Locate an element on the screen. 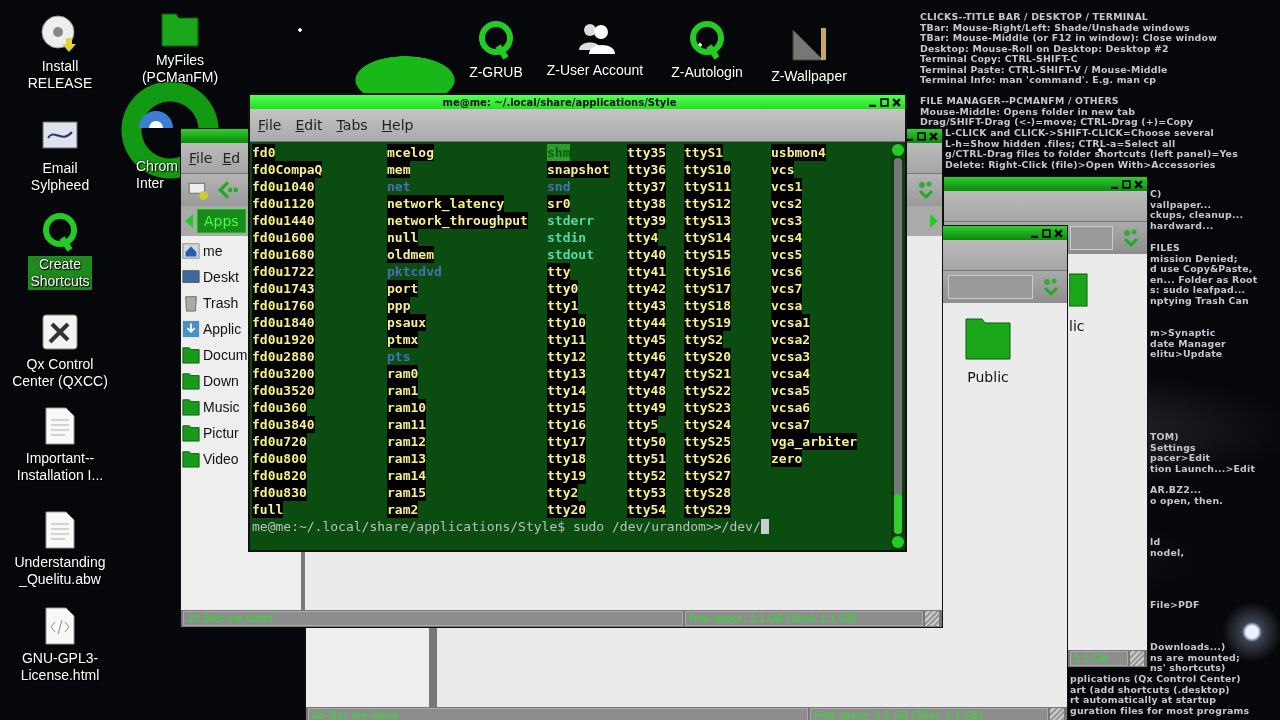  sidebar-item: Music is located at coordinates (221, 406).